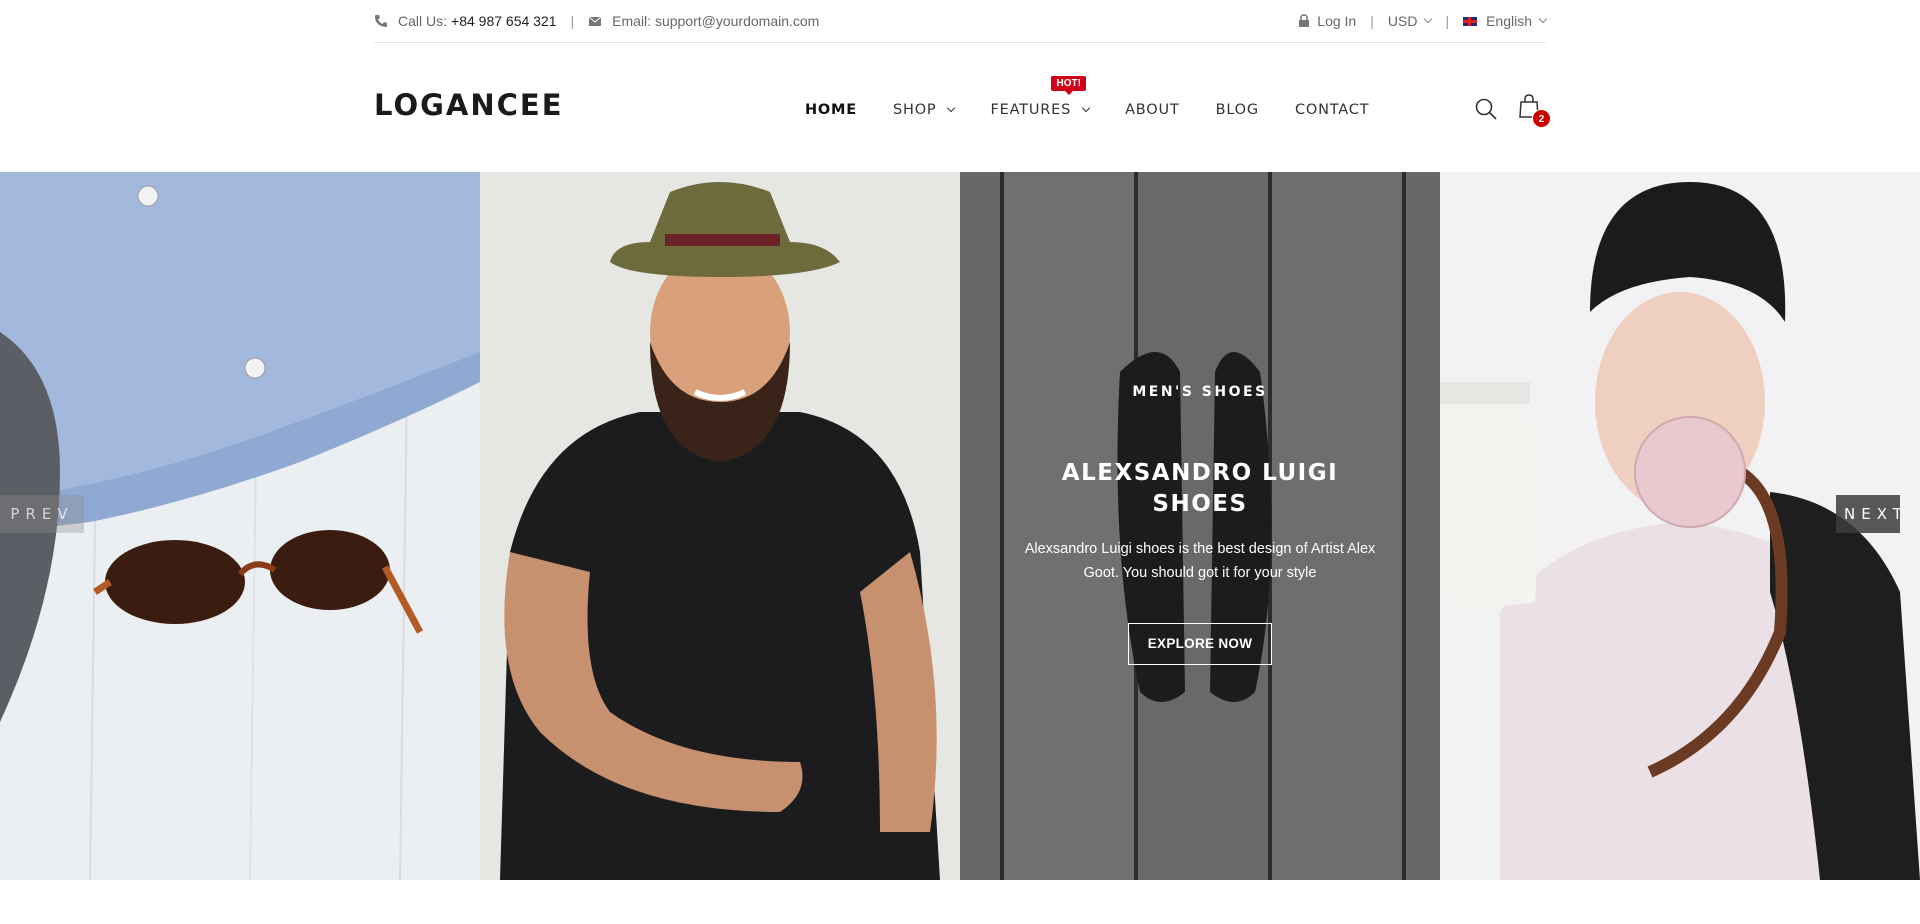 This screenshot has height=924, width=1920. Describe the element at coordinates (381, 21) in the screenshot. I see `phone-icon` at that location.